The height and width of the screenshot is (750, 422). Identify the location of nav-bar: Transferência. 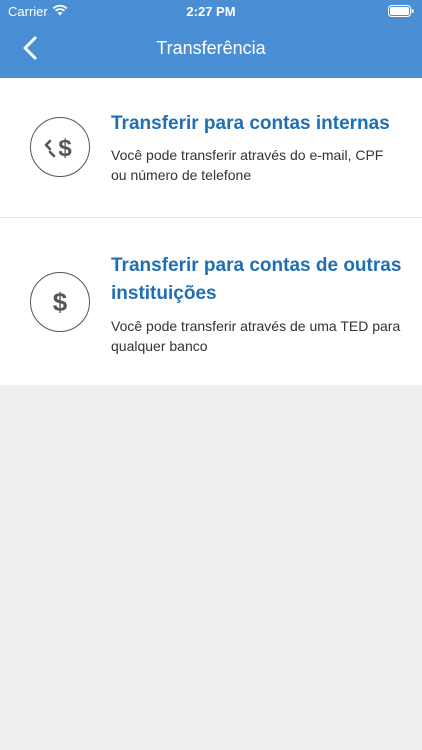
(211, 50).